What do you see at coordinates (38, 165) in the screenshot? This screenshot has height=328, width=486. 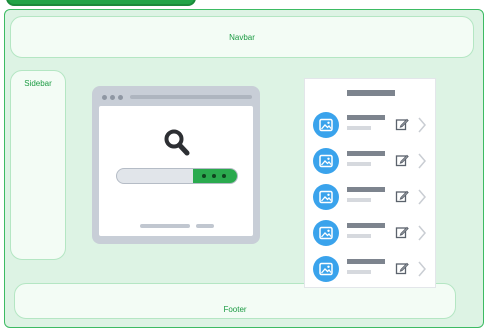 I see `sidebar-region: Sidebar` at bounding box center [38, 165].